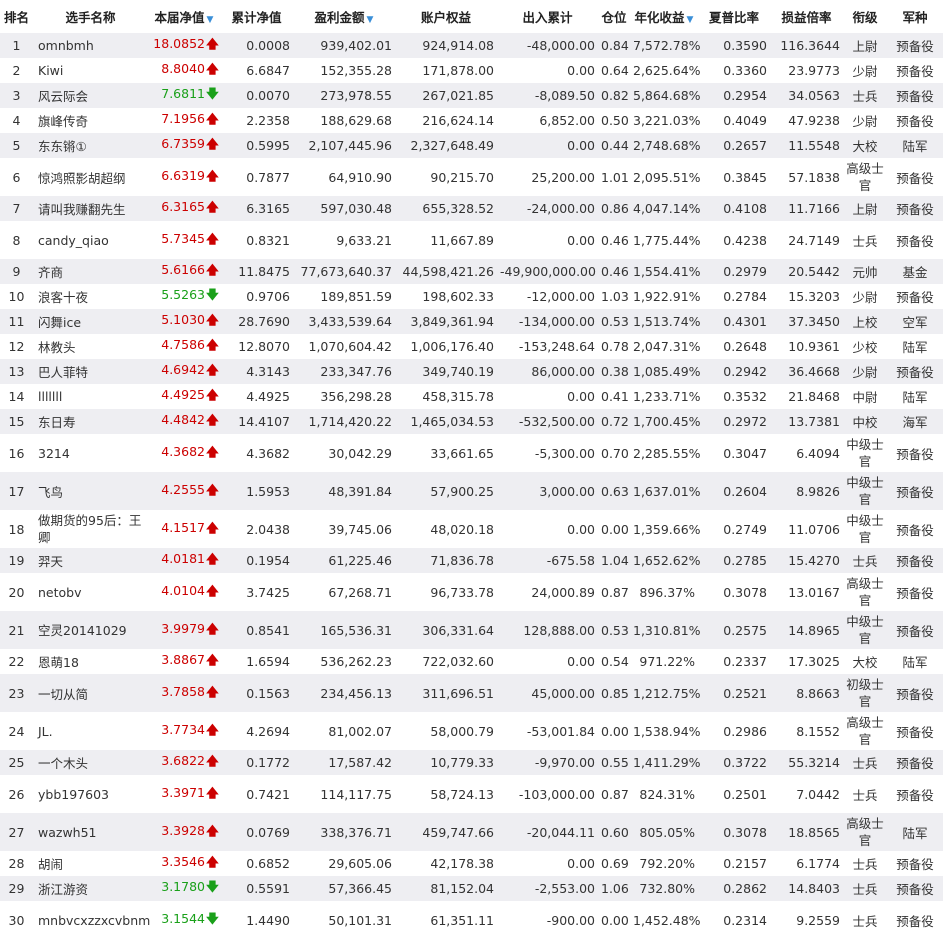 The width and height of the screenshot is (943, 939). What do you see at coordinates (664, 16) in the screenshot?
I see `col-header-annual: 年化收益 ▼` at bounding box center [664, 16].